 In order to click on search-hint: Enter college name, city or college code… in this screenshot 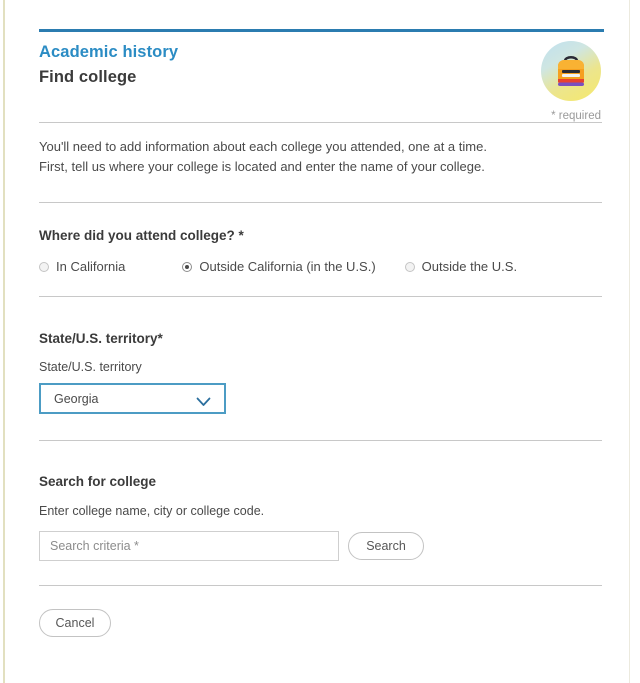, I will do `click(152, 511)`.